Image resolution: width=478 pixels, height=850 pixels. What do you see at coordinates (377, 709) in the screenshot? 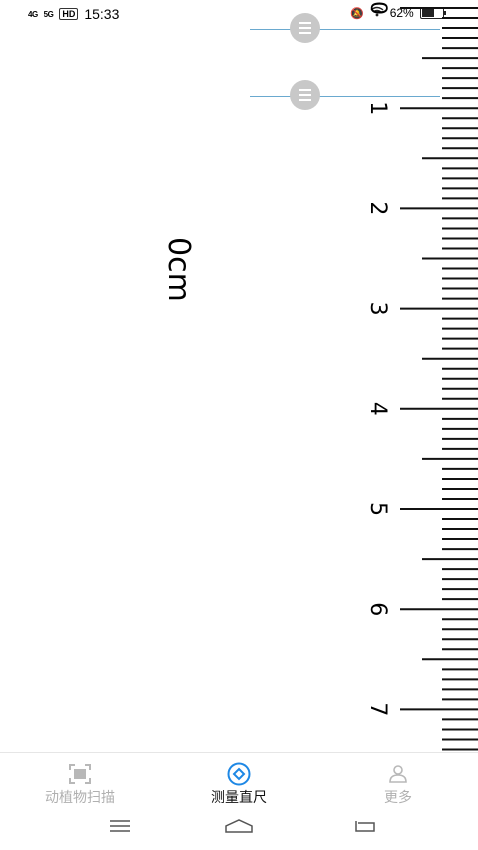
I see `ruler-label: 7` at bounding box center [377, 709].